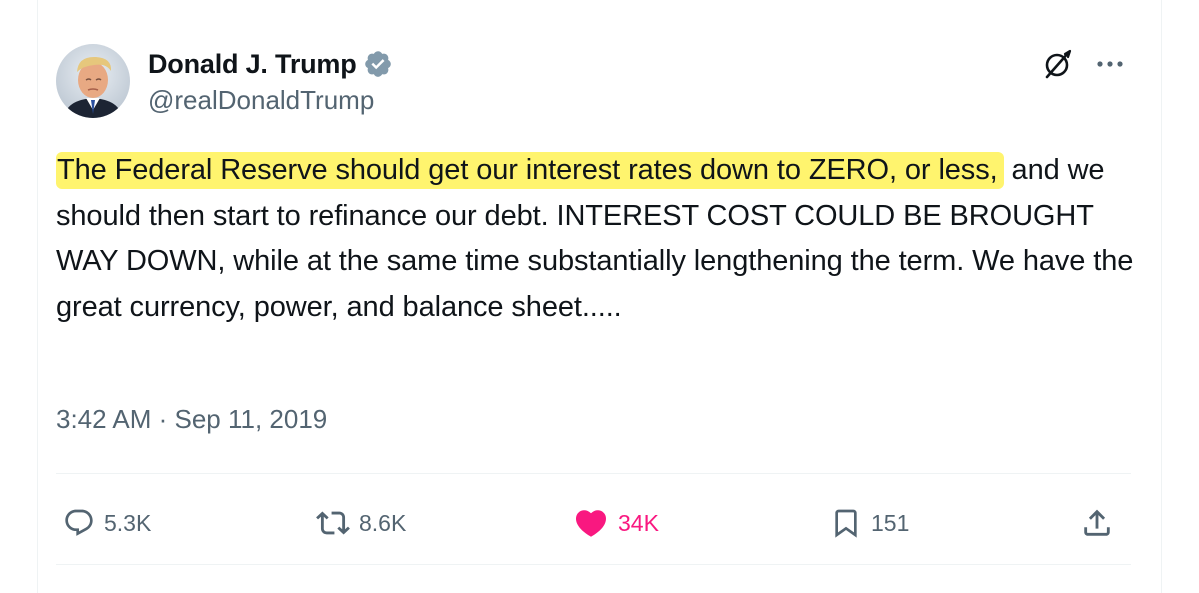 This screenshot has height=593, width=1199. I want to click on more-options-button, so click(1110, 64).